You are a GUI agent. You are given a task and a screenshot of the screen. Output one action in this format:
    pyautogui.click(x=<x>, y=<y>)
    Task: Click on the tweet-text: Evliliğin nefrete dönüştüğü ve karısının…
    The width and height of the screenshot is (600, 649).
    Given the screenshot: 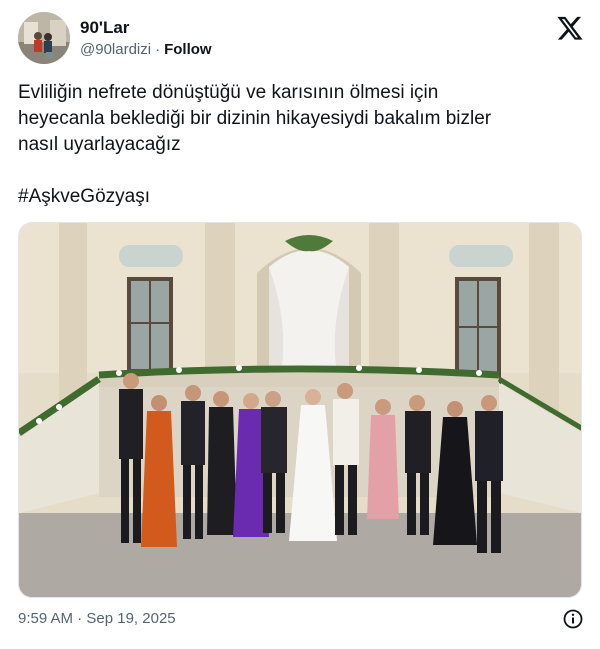 What is the action you would take?
    pyautogui.click(x=298, y=119)
    